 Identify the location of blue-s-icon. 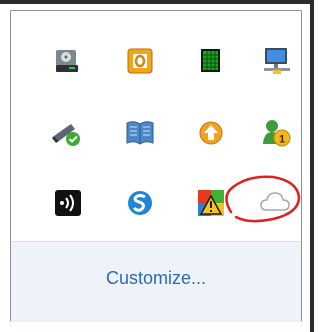
(140, 203).